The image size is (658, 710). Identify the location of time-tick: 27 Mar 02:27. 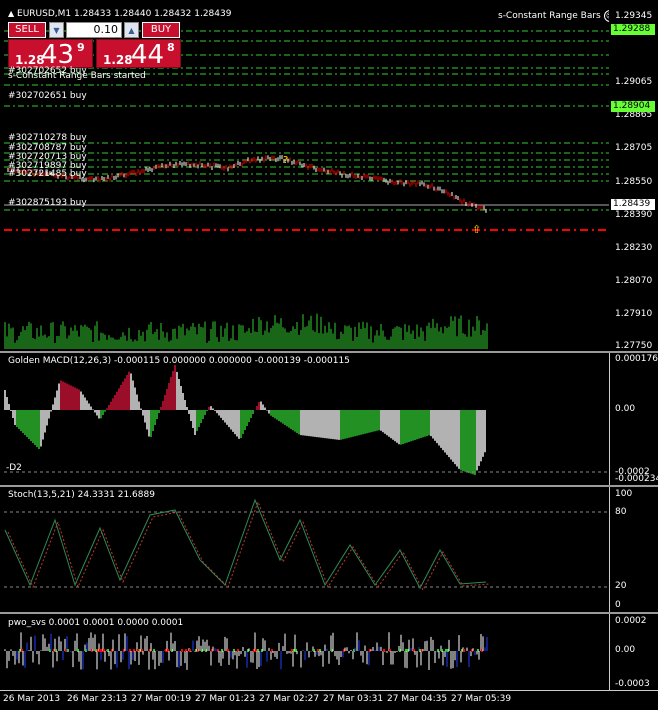
(289, 699).